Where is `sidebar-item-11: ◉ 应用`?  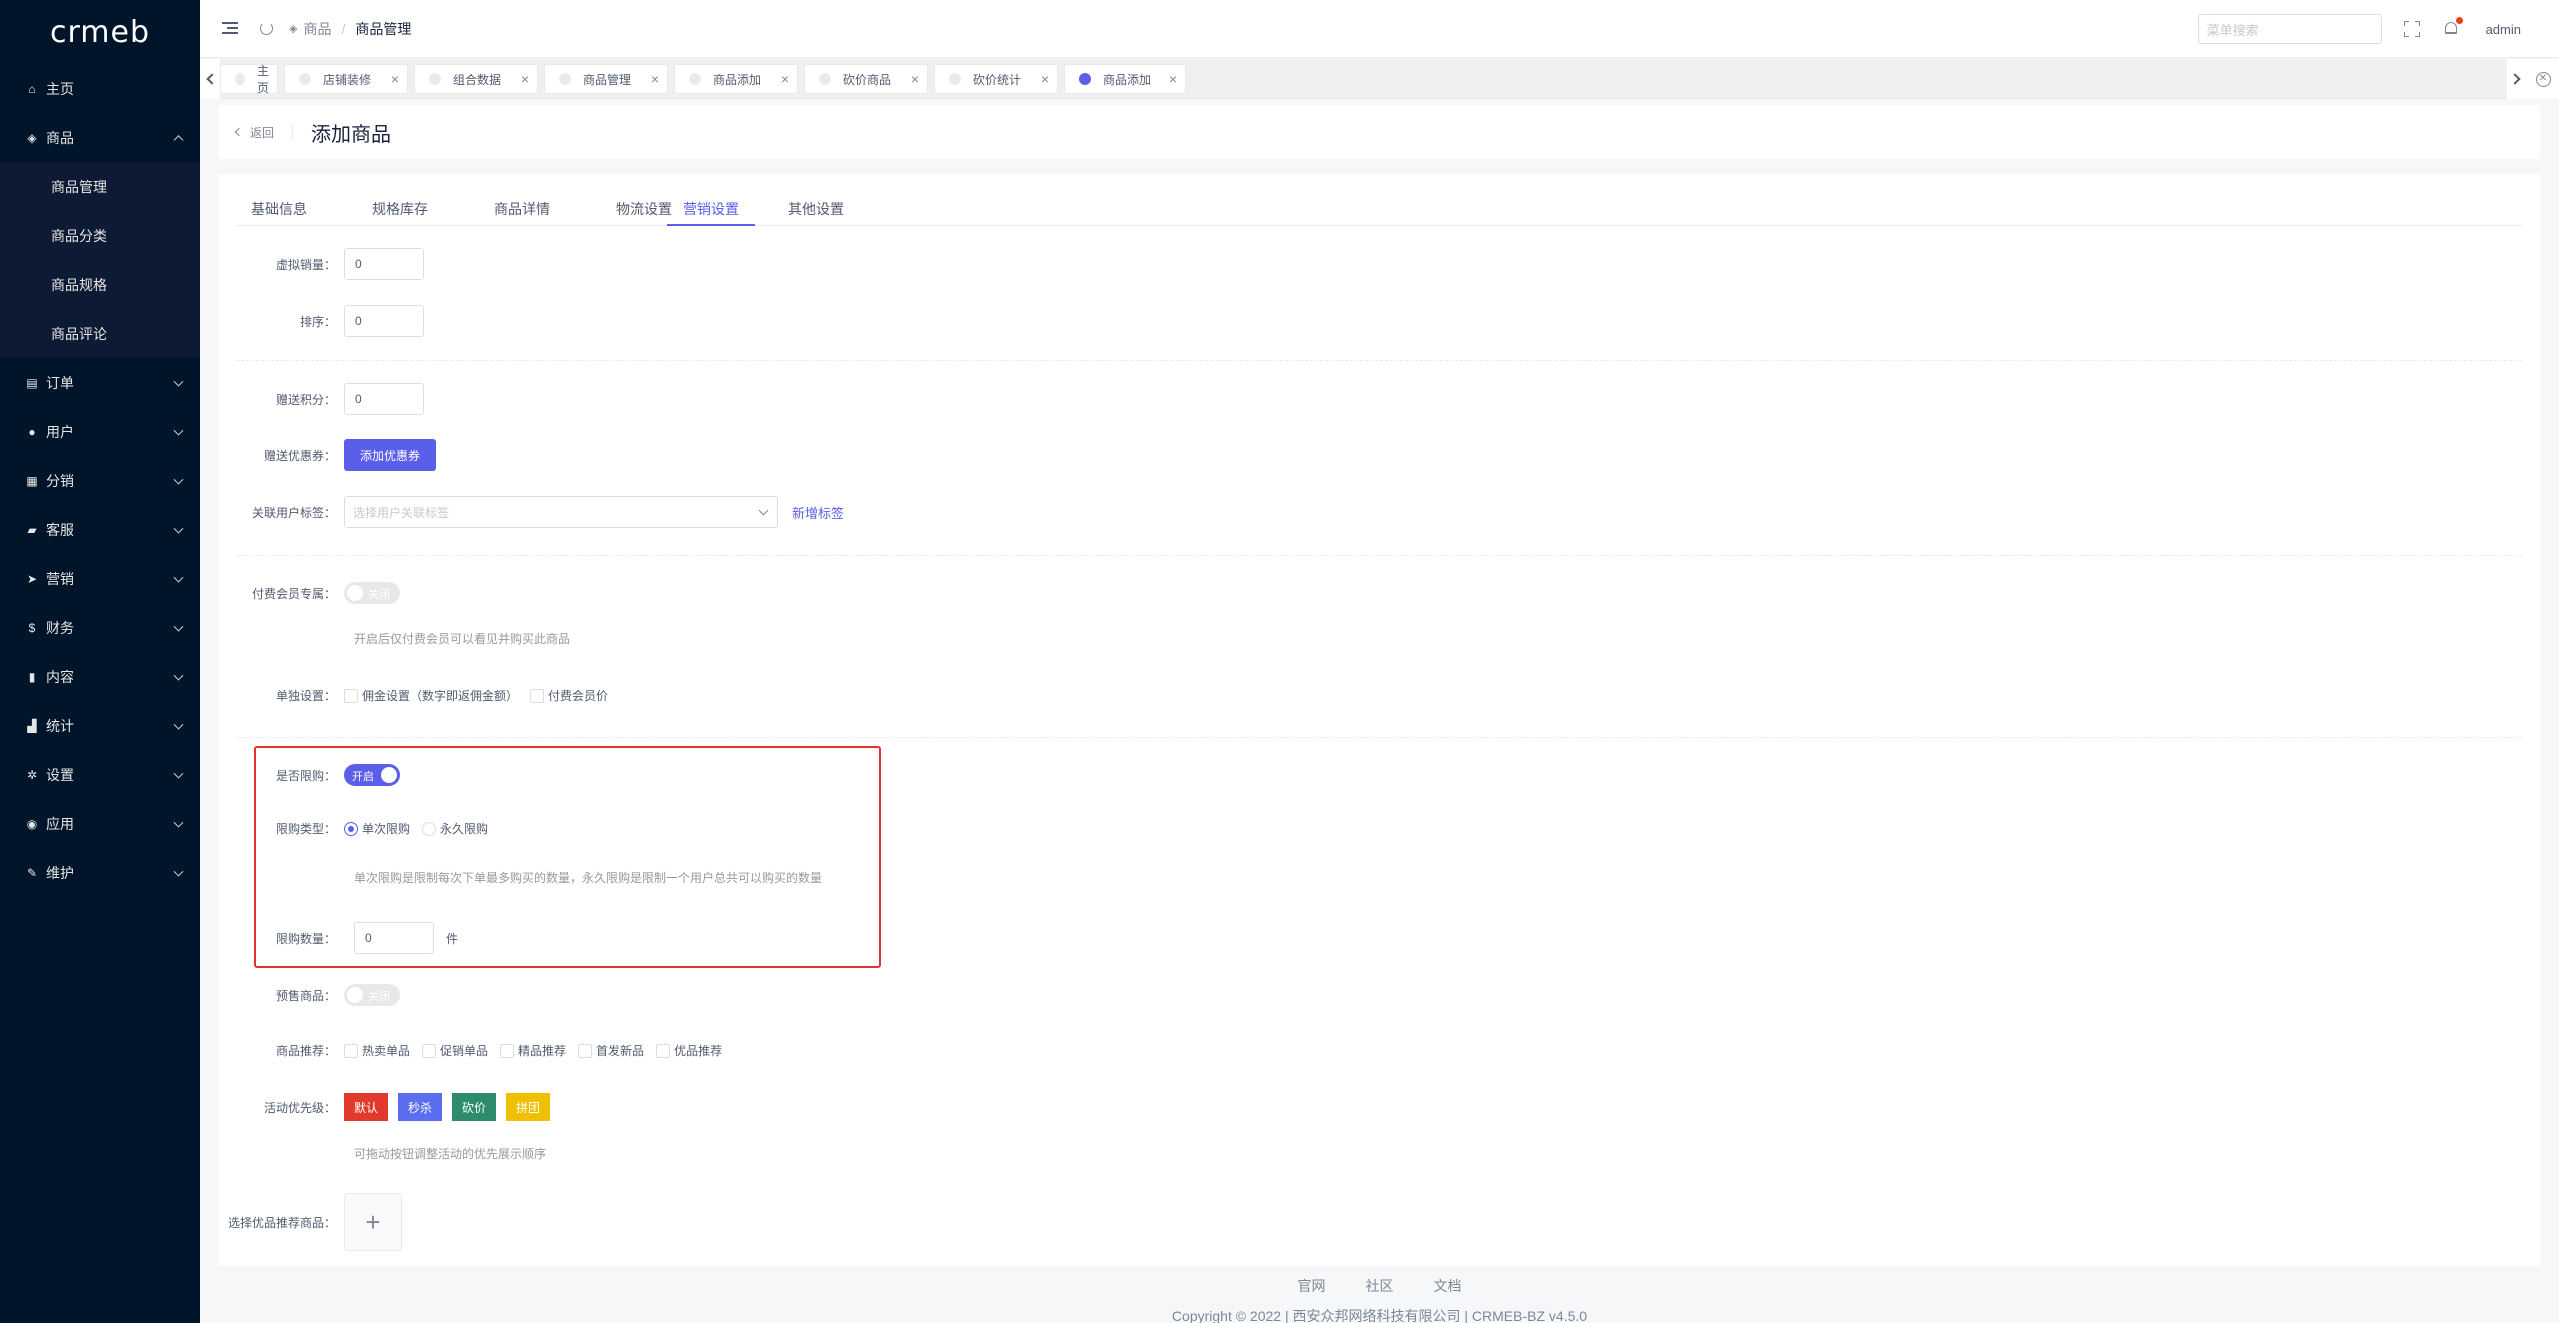
sidebar-item-11: ◉ 应用 is located at coordinates (100, 823).